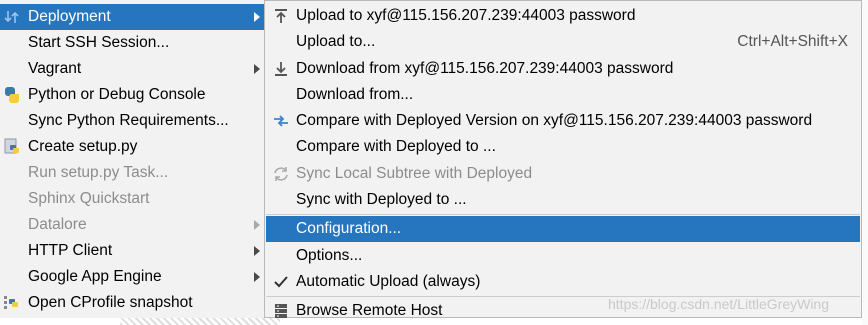  Describe the element at coordinates (12, 95) in the screenshot. I see `python-icon` at that location.